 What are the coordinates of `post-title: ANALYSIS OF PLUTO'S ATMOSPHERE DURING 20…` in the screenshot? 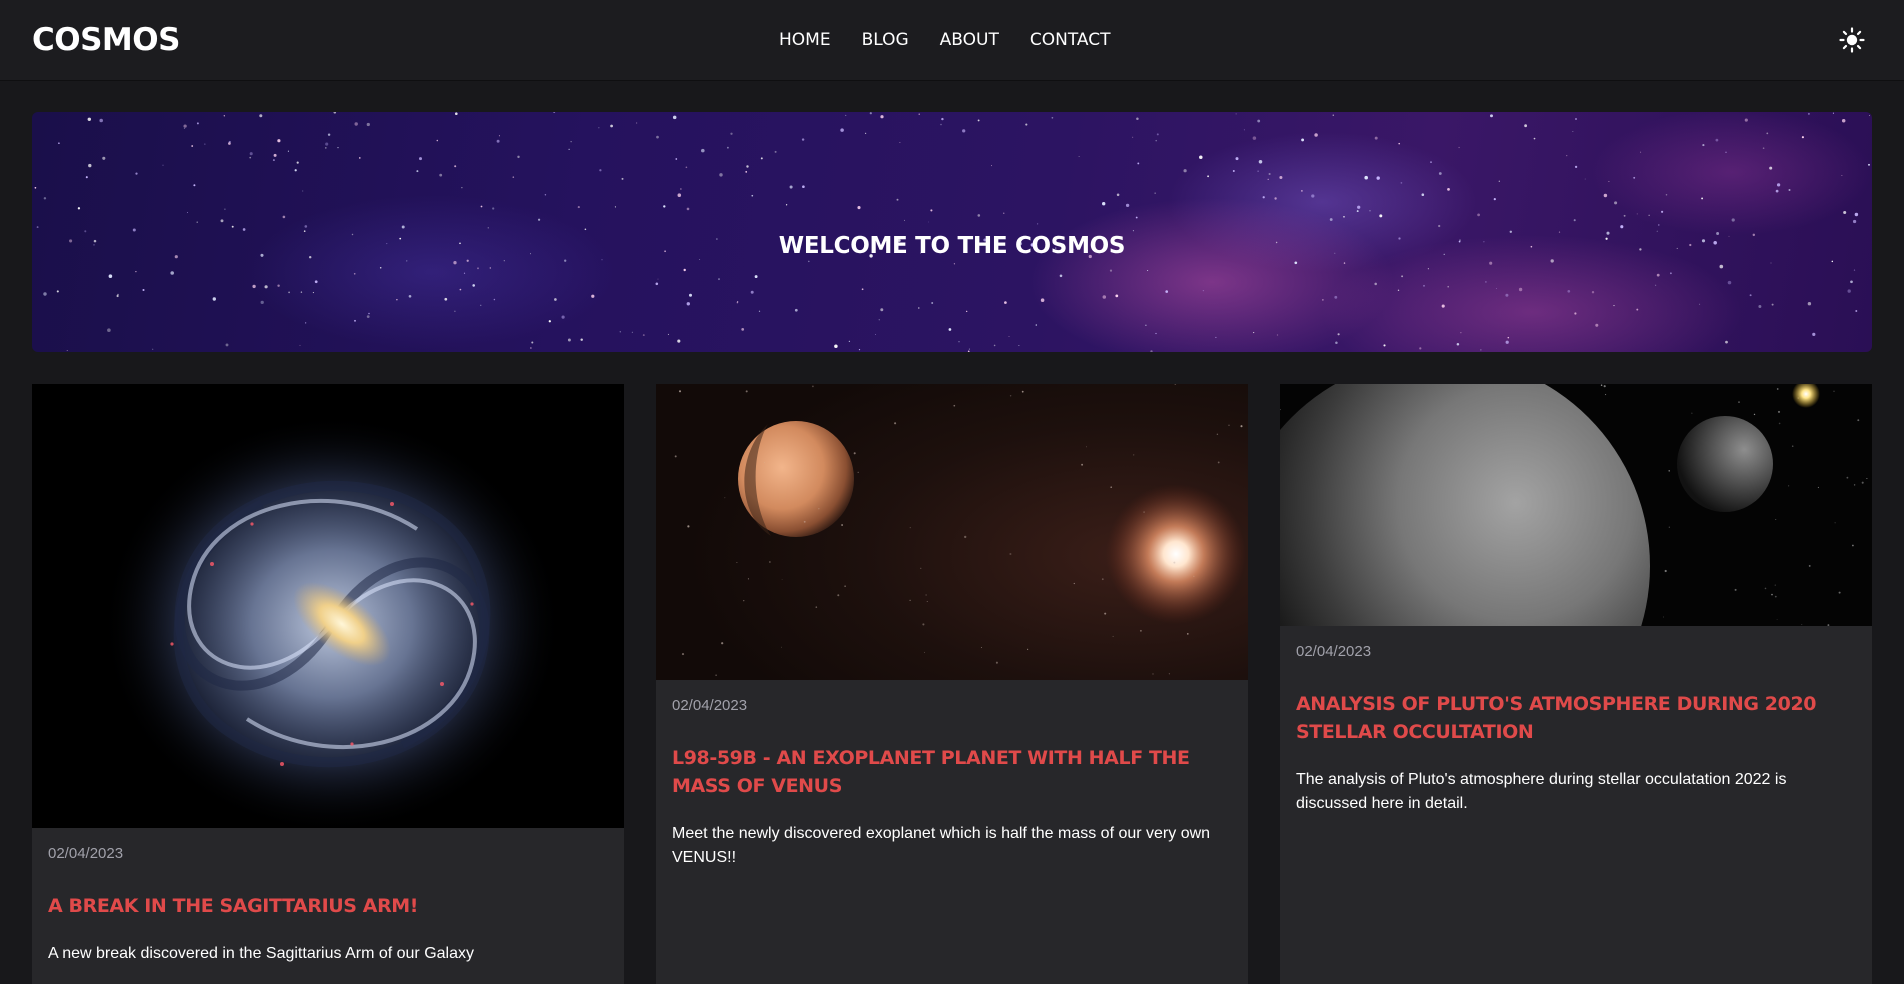 It's located at (1576, 718).